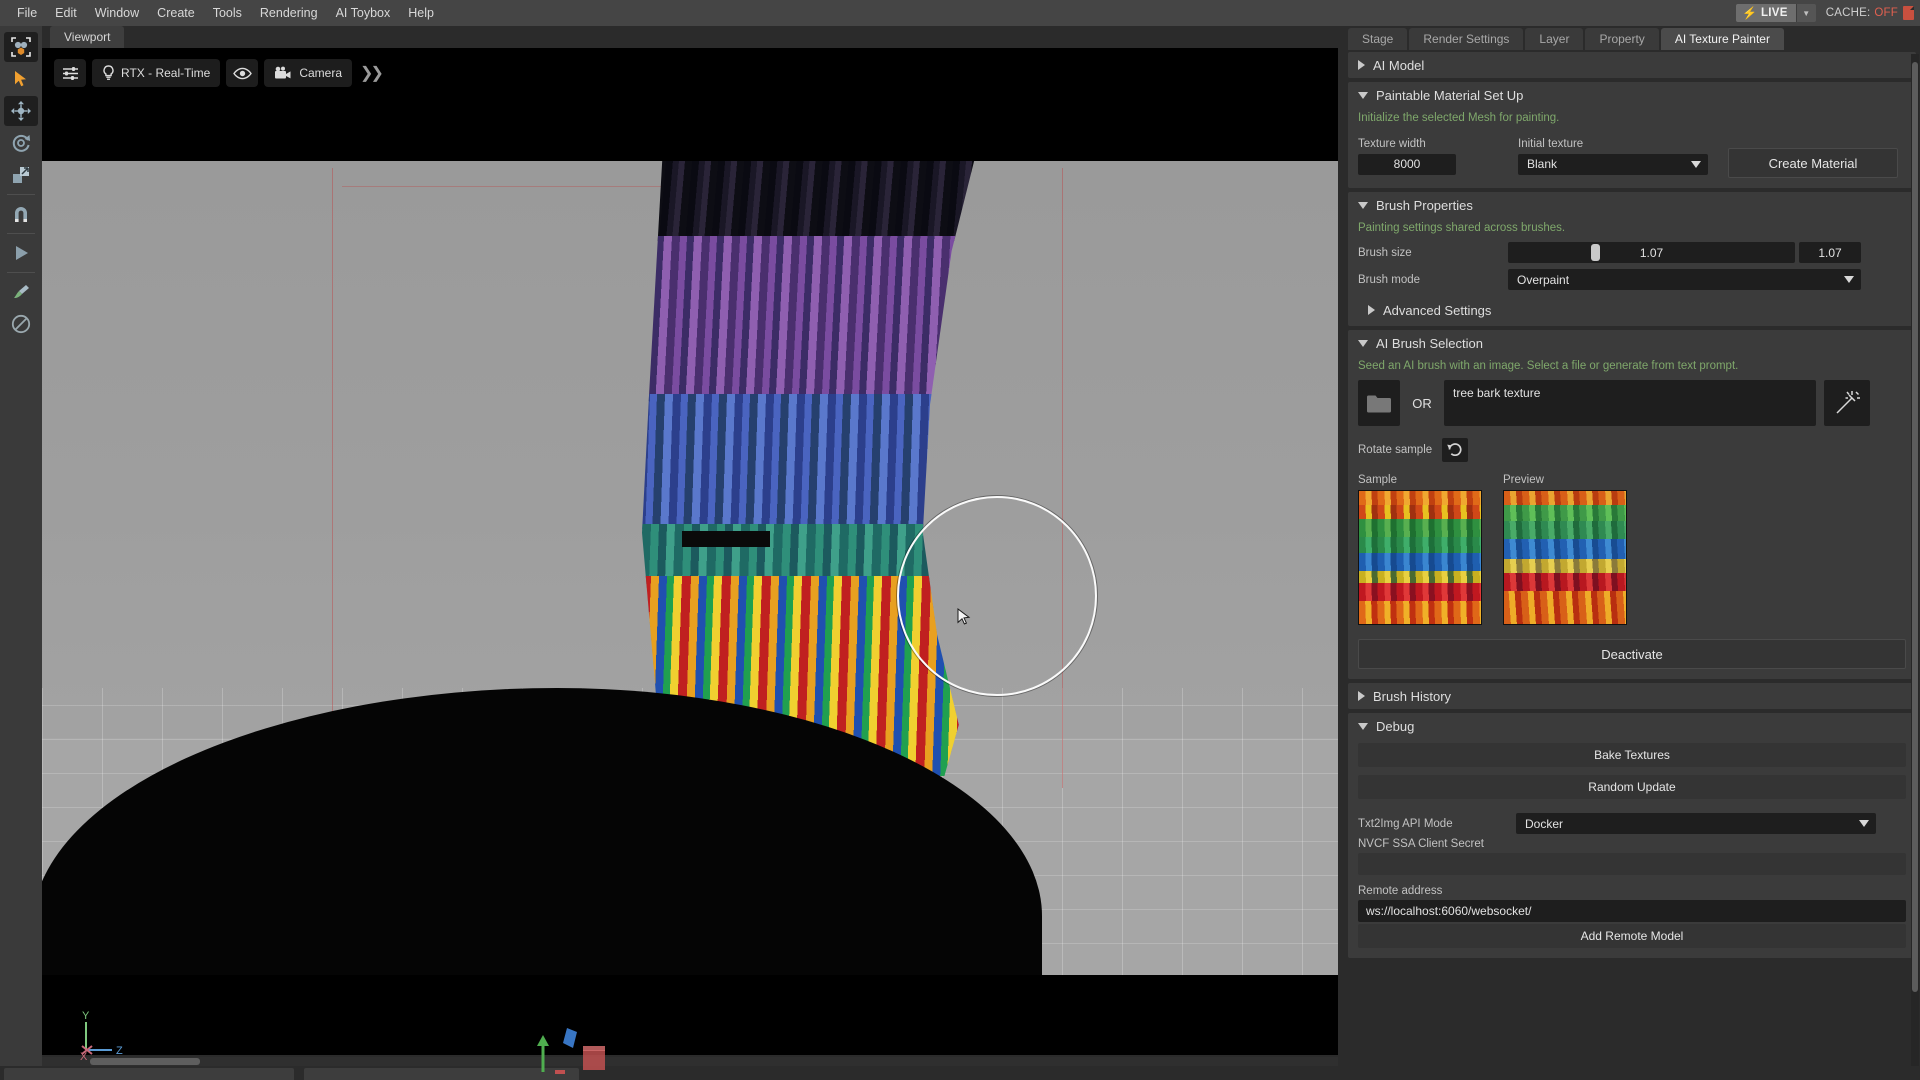 The width and height of the screenshot is (1920, 1080). I want to click on subsection-advanced-settings: Advanced Settings, so click(1632, 310).